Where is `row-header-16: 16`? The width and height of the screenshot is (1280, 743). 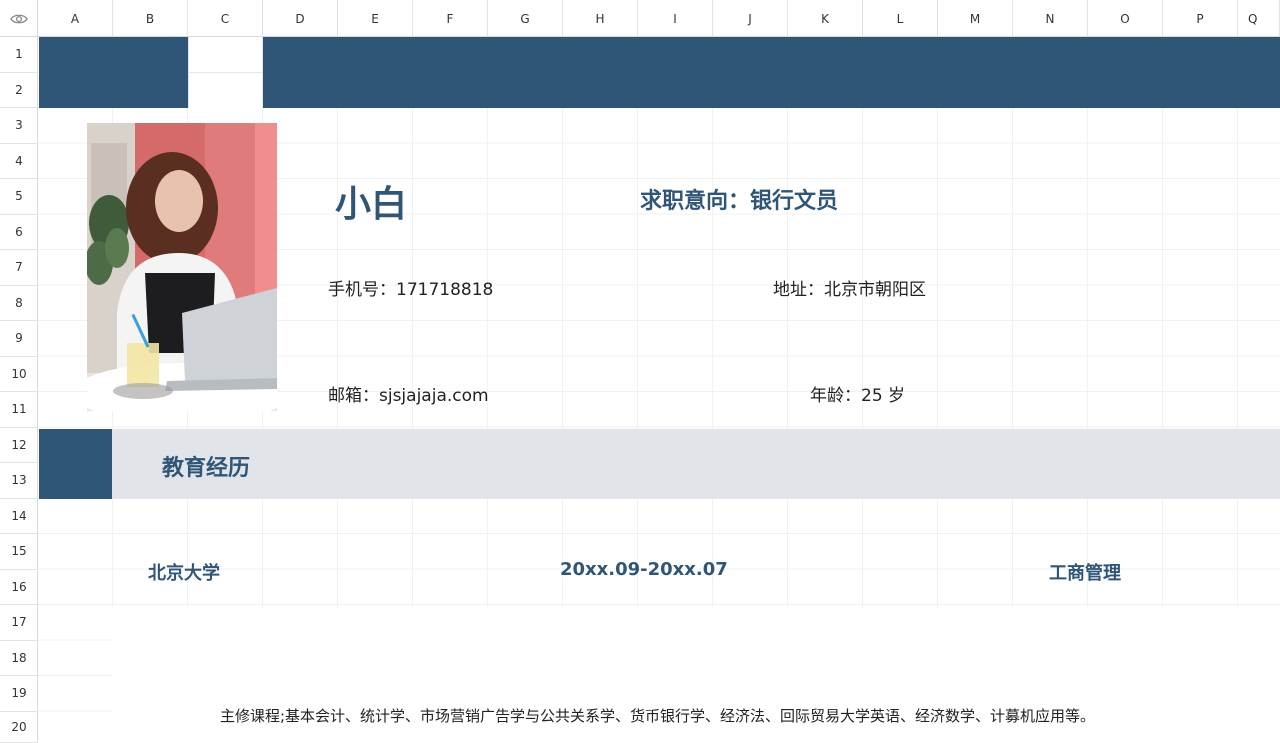
row-header-16: 16 is located at coordinates (19, 587).